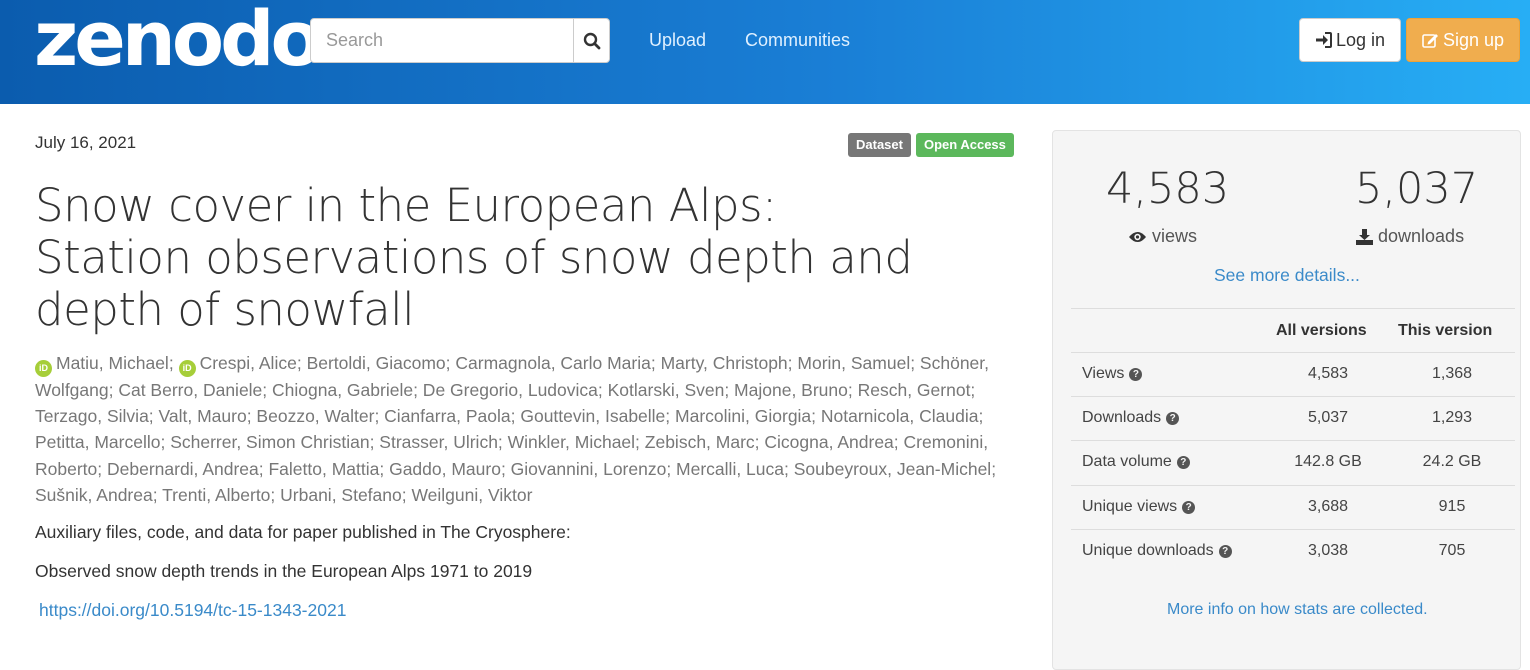 This screenshot has height=670, width=1530. Describe the element at coordinates (178, 40) in the screenshot. I see `zenodo-logo: zenodo` at that location.